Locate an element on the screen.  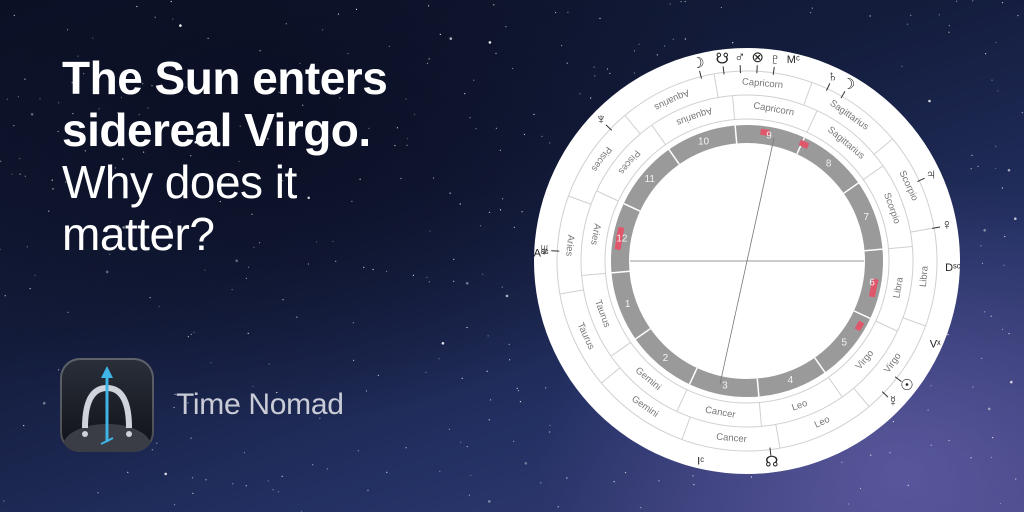
sun-icon: ☉ is located at coordinates (906, 385).